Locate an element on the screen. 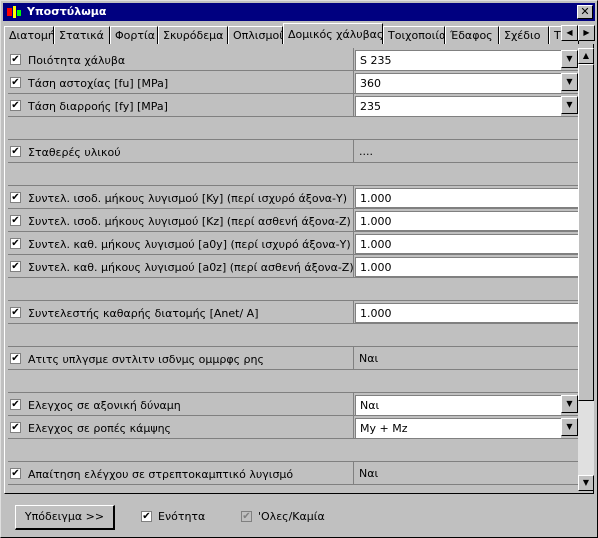 This screenshot has width=598, height=538. property-select: Ναι is located at coordinates (458, 405).